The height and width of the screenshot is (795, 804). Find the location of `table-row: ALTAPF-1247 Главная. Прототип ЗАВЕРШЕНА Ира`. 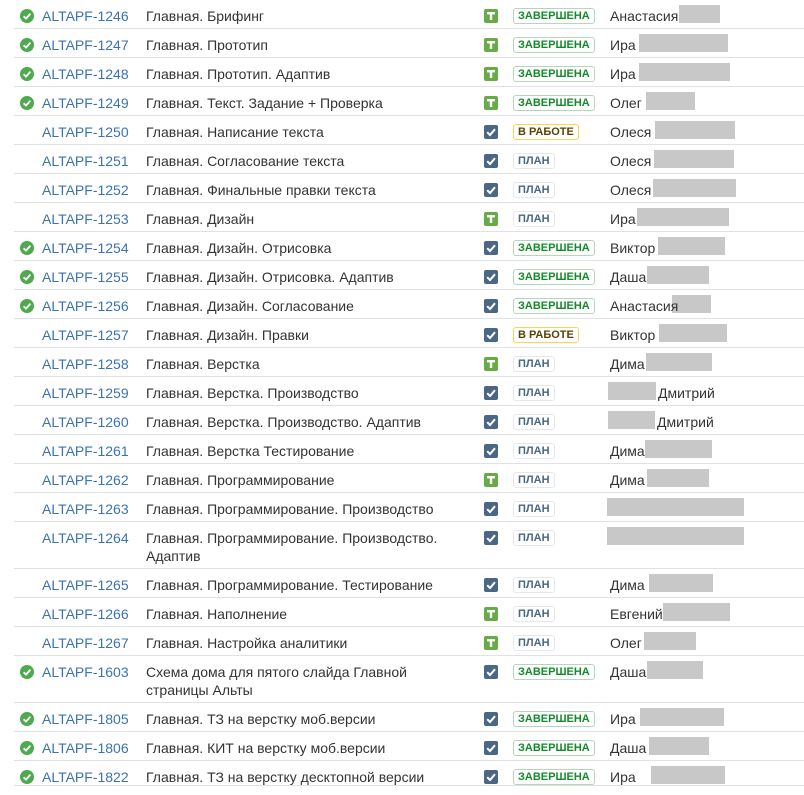

table-row: ALTAPF-1247 Главная. Прототип ЗАВЕРШЕНА Ира is located at coordinates (409, 43).